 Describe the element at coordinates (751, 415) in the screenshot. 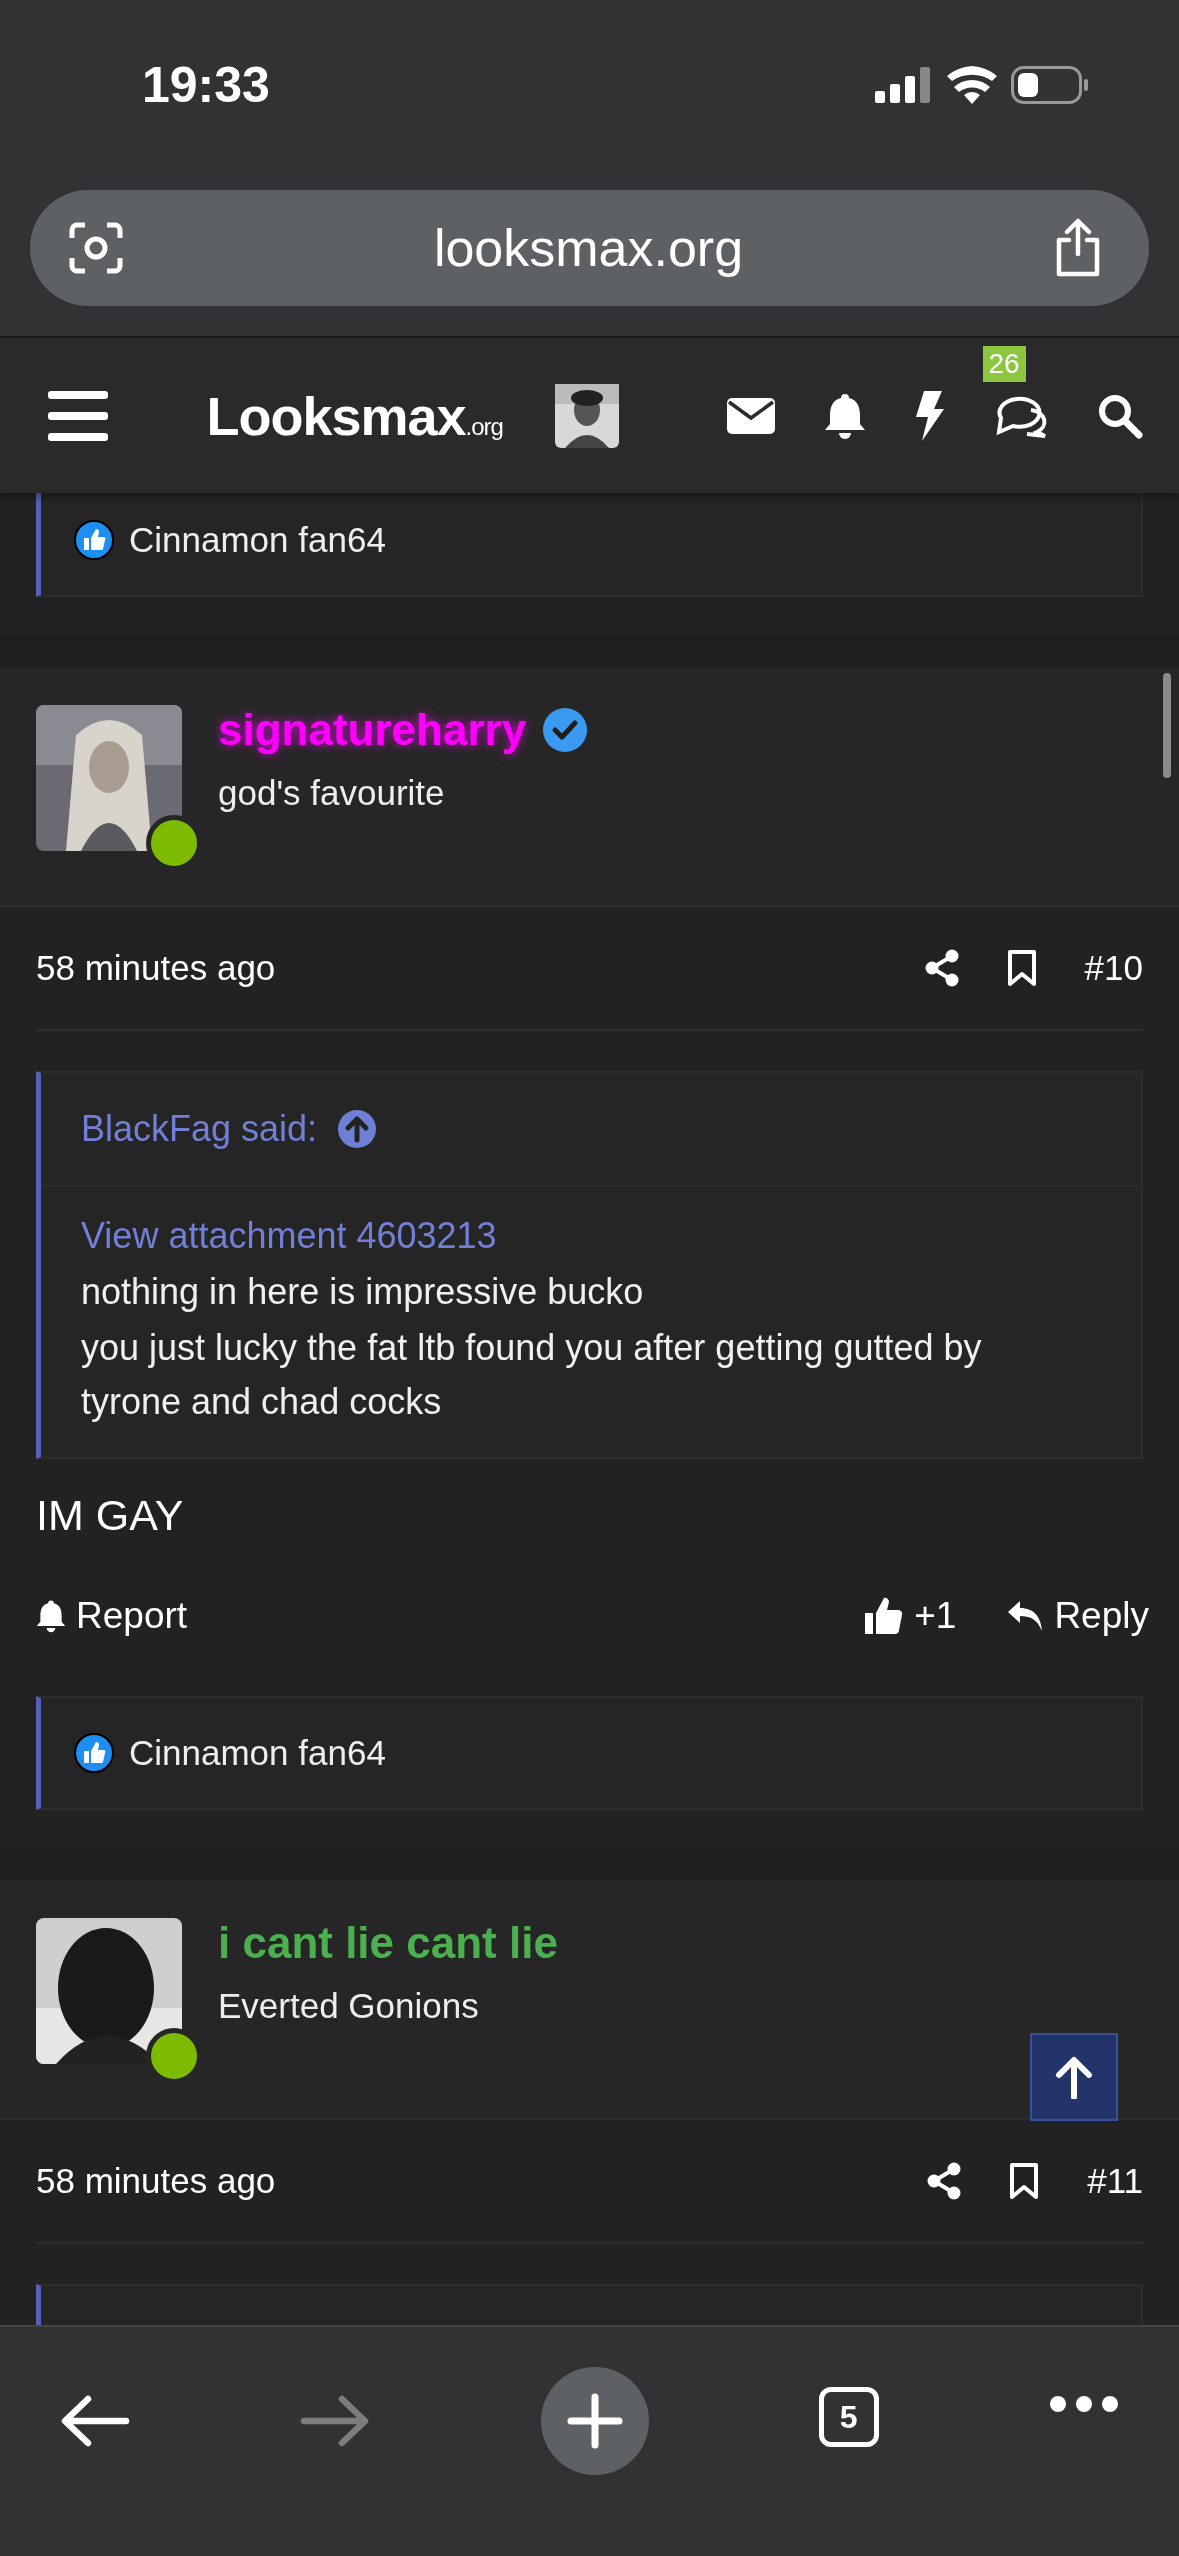

I see `mail-icon` at that location.